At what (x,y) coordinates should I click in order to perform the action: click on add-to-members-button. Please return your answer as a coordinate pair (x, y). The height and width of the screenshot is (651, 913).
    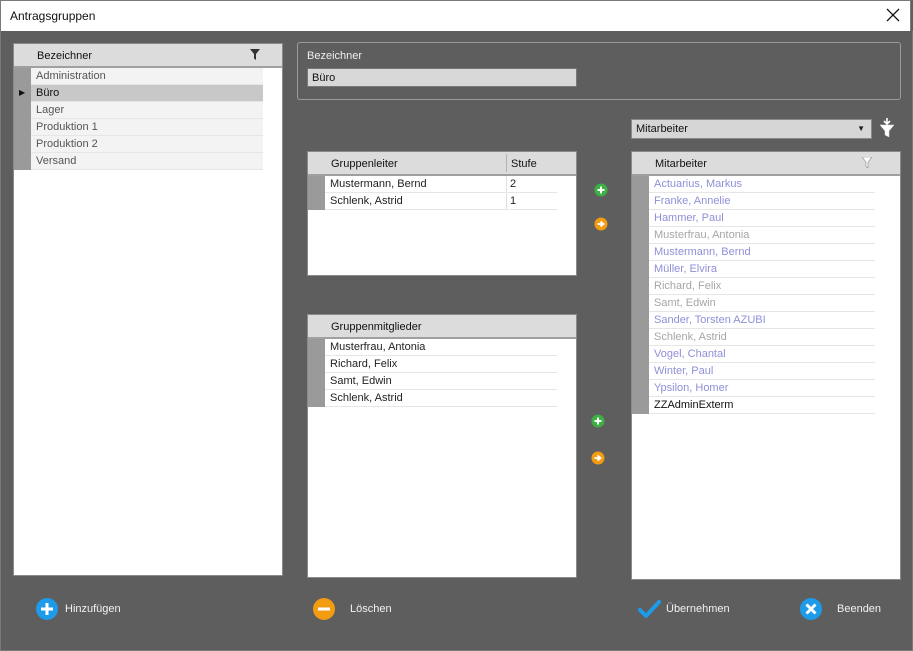
    Looking at the image, I should click on (598, 421).